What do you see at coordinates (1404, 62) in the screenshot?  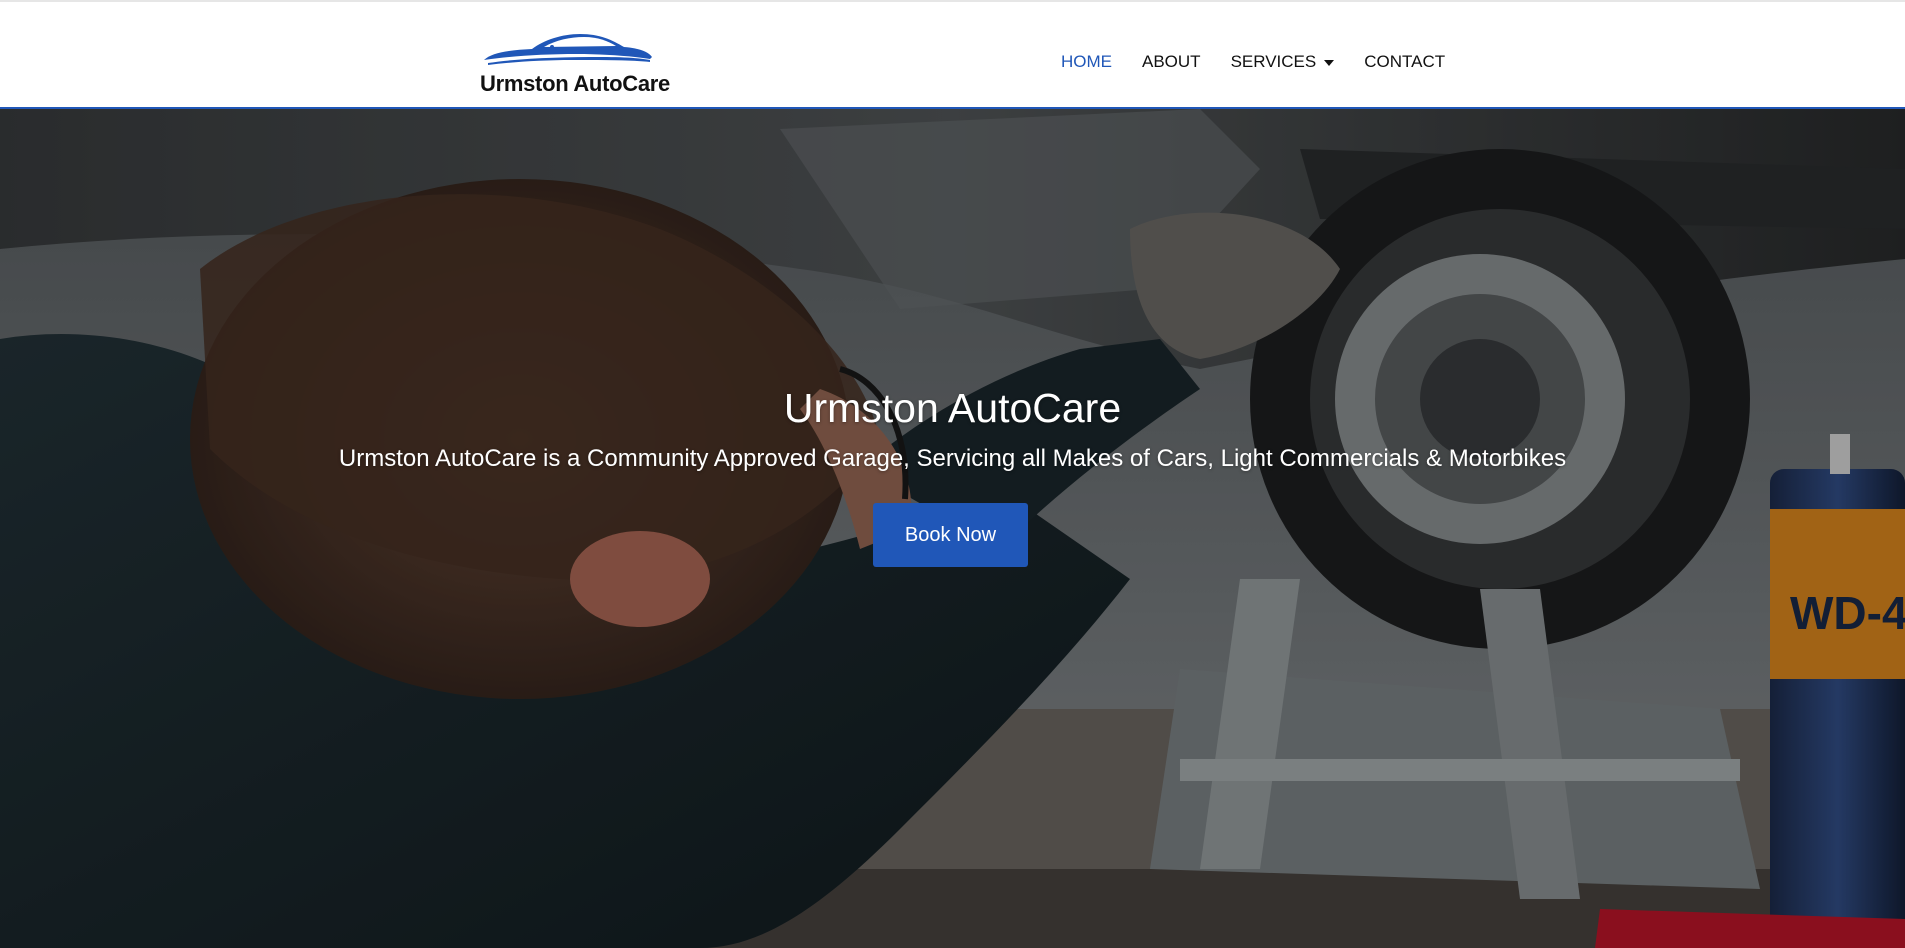 I see `nav-item-contact: CONTACT` at bounding box center [1404, 62].